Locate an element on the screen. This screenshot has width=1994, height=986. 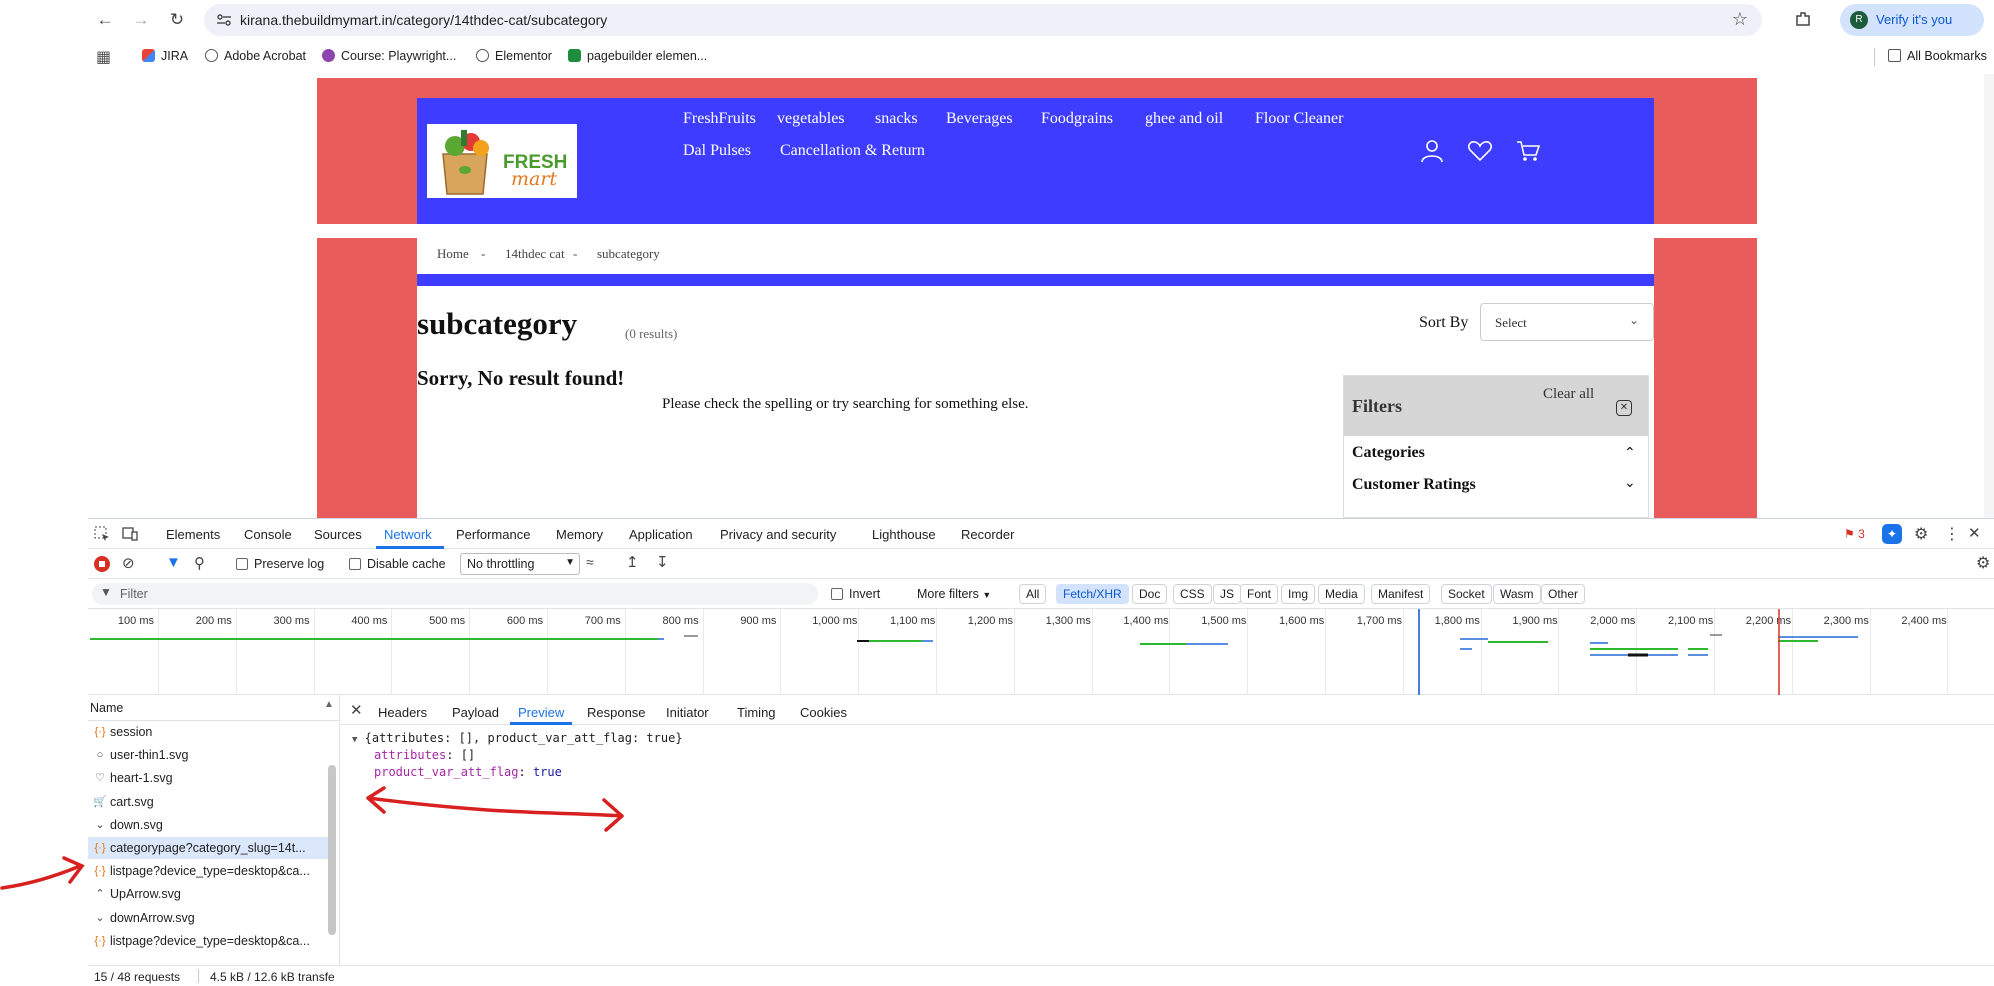
tab-performance: Performance is located at coordinates (493, 534).